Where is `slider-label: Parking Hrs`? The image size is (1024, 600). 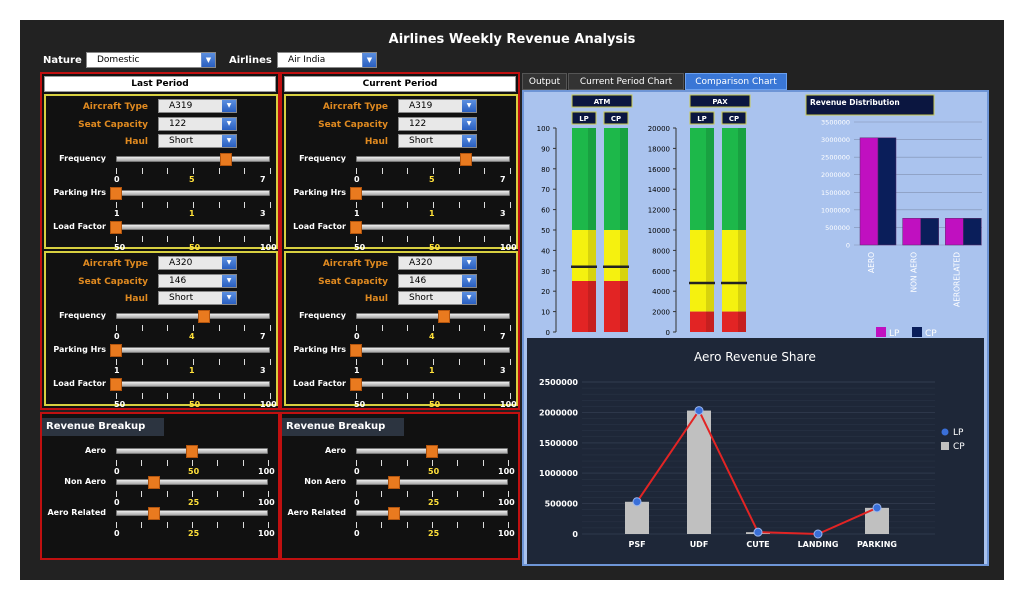 slider-label: Parking Hrs is located at coordinates (319, 192).